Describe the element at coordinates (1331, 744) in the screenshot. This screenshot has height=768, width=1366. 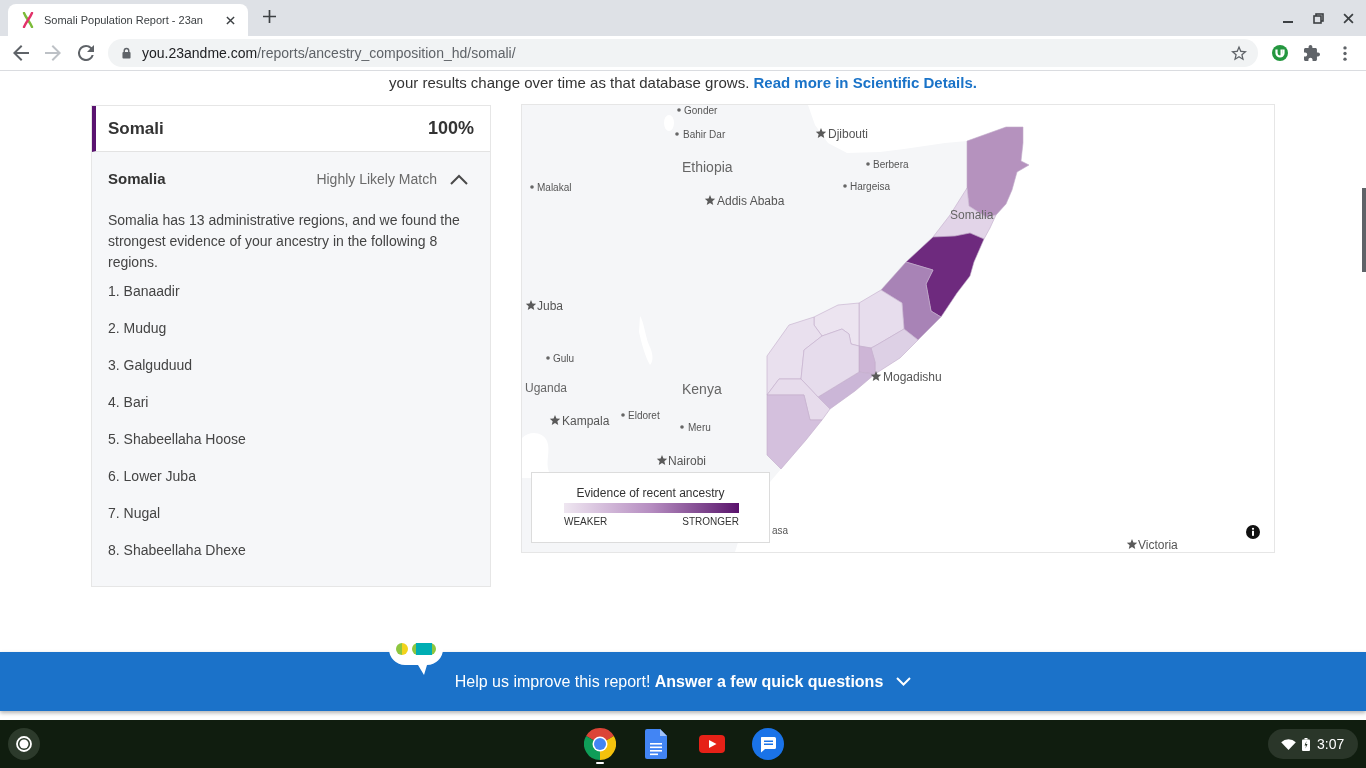
I see `clock-time: 3:07` at that location.